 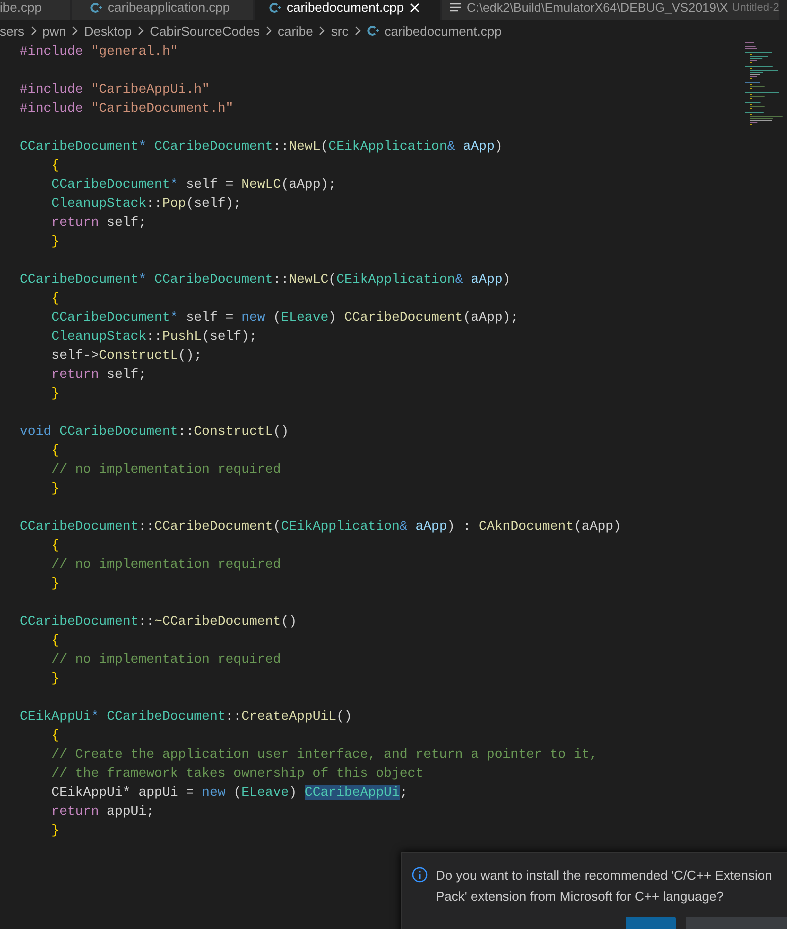 I want to click on breadcrumb-item: src, so click(x=340, y=31).